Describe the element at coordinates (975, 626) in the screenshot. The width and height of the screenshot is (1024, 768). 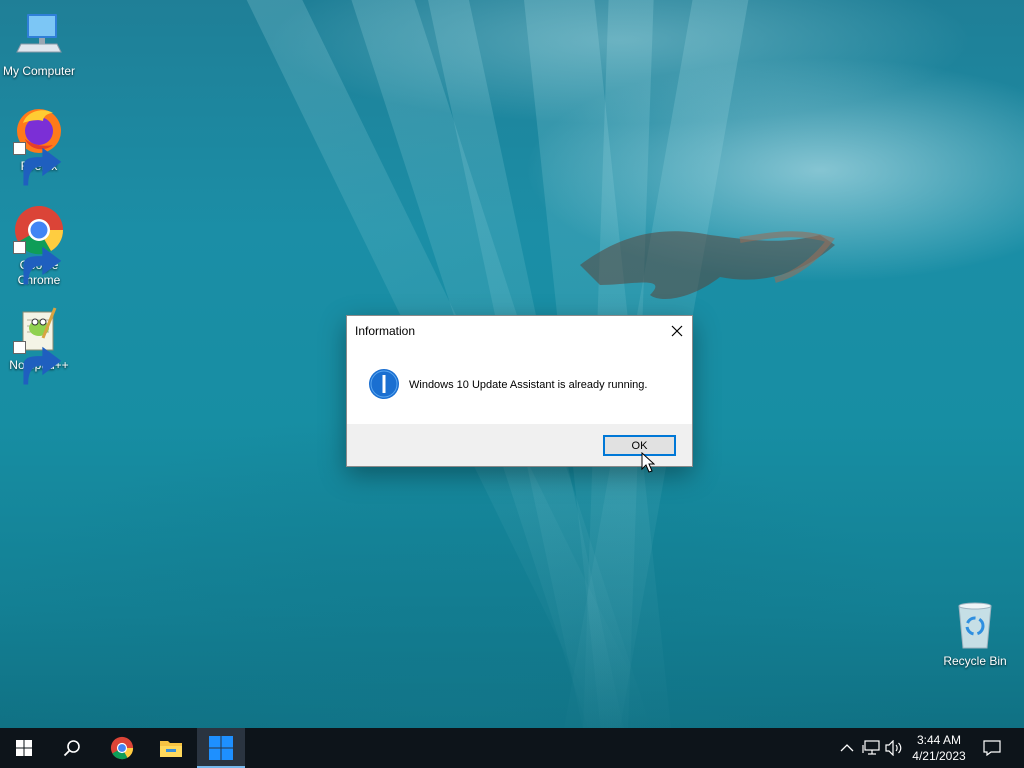
I see `recycle-bin-icon` at that location.